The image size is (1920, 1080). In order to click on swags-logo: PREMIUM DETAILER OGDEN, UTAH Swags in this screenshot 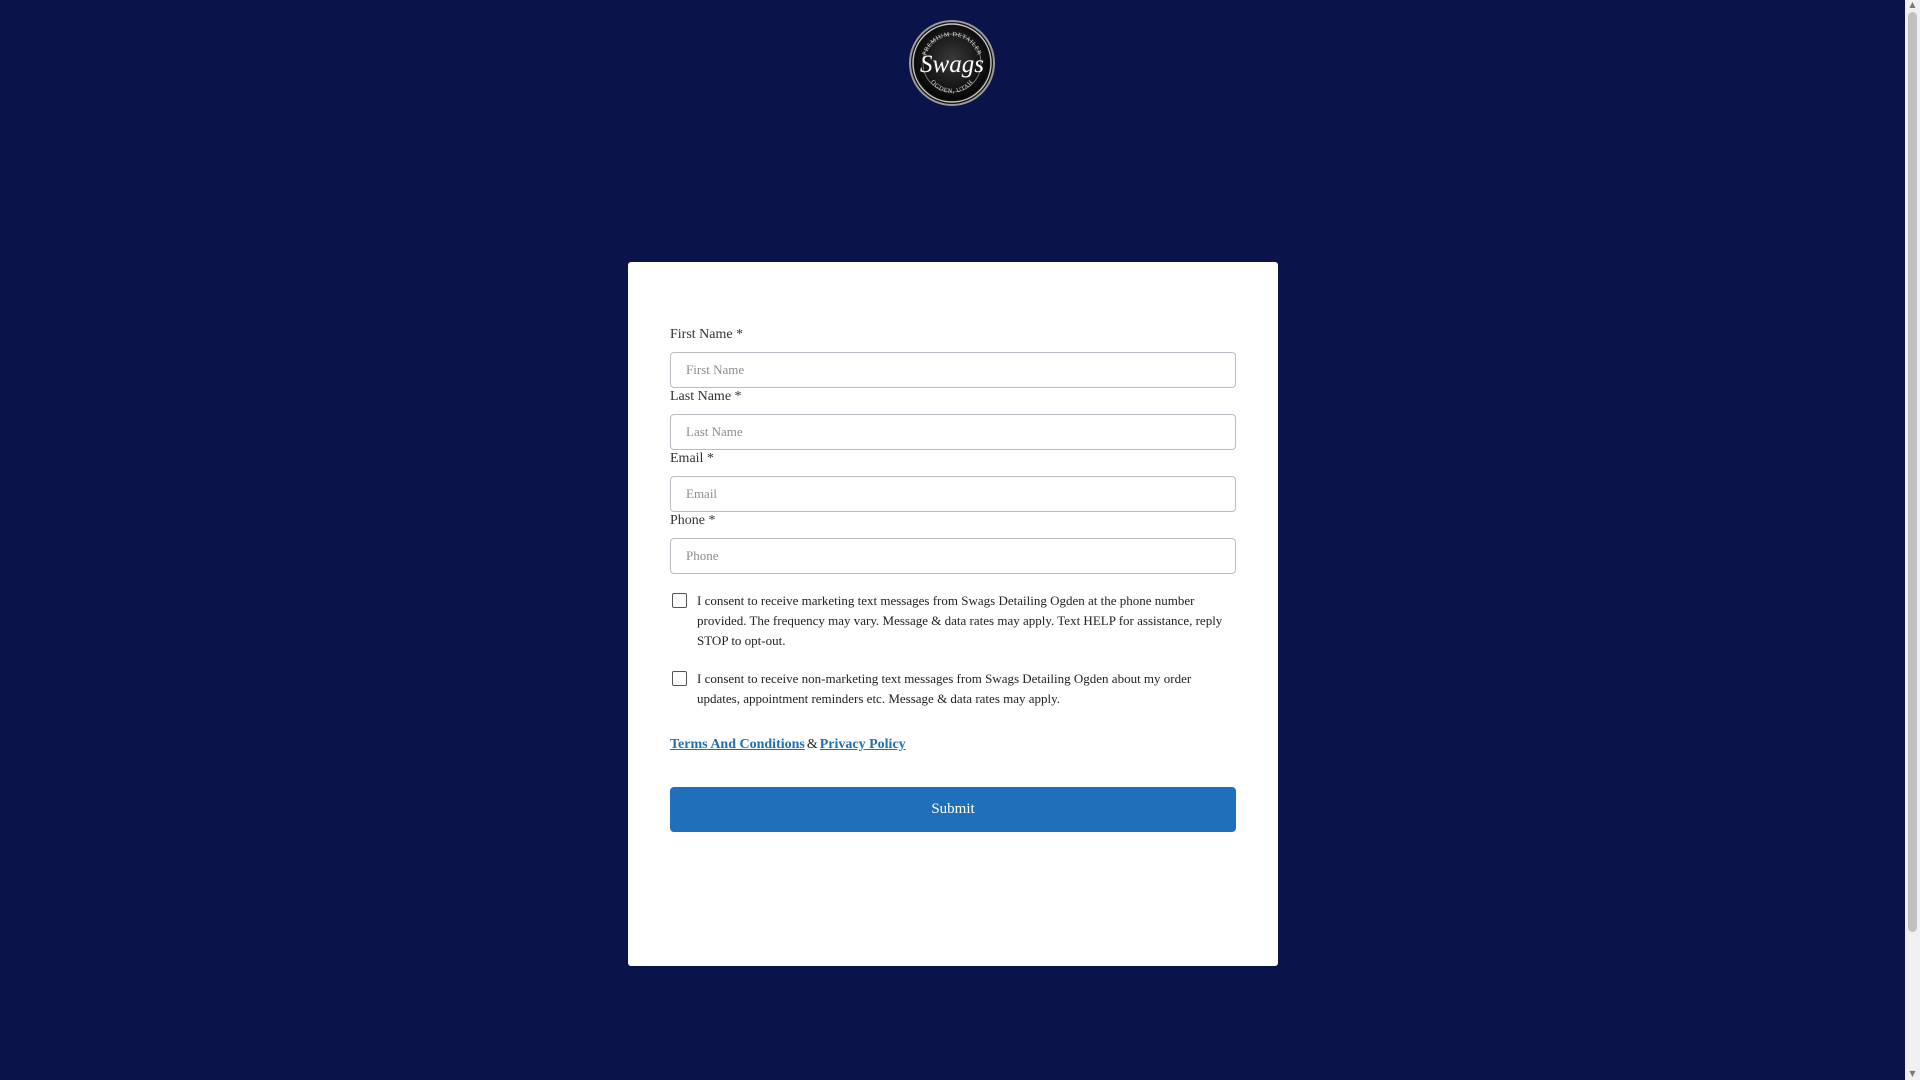, I will do `click(952, 63)`.